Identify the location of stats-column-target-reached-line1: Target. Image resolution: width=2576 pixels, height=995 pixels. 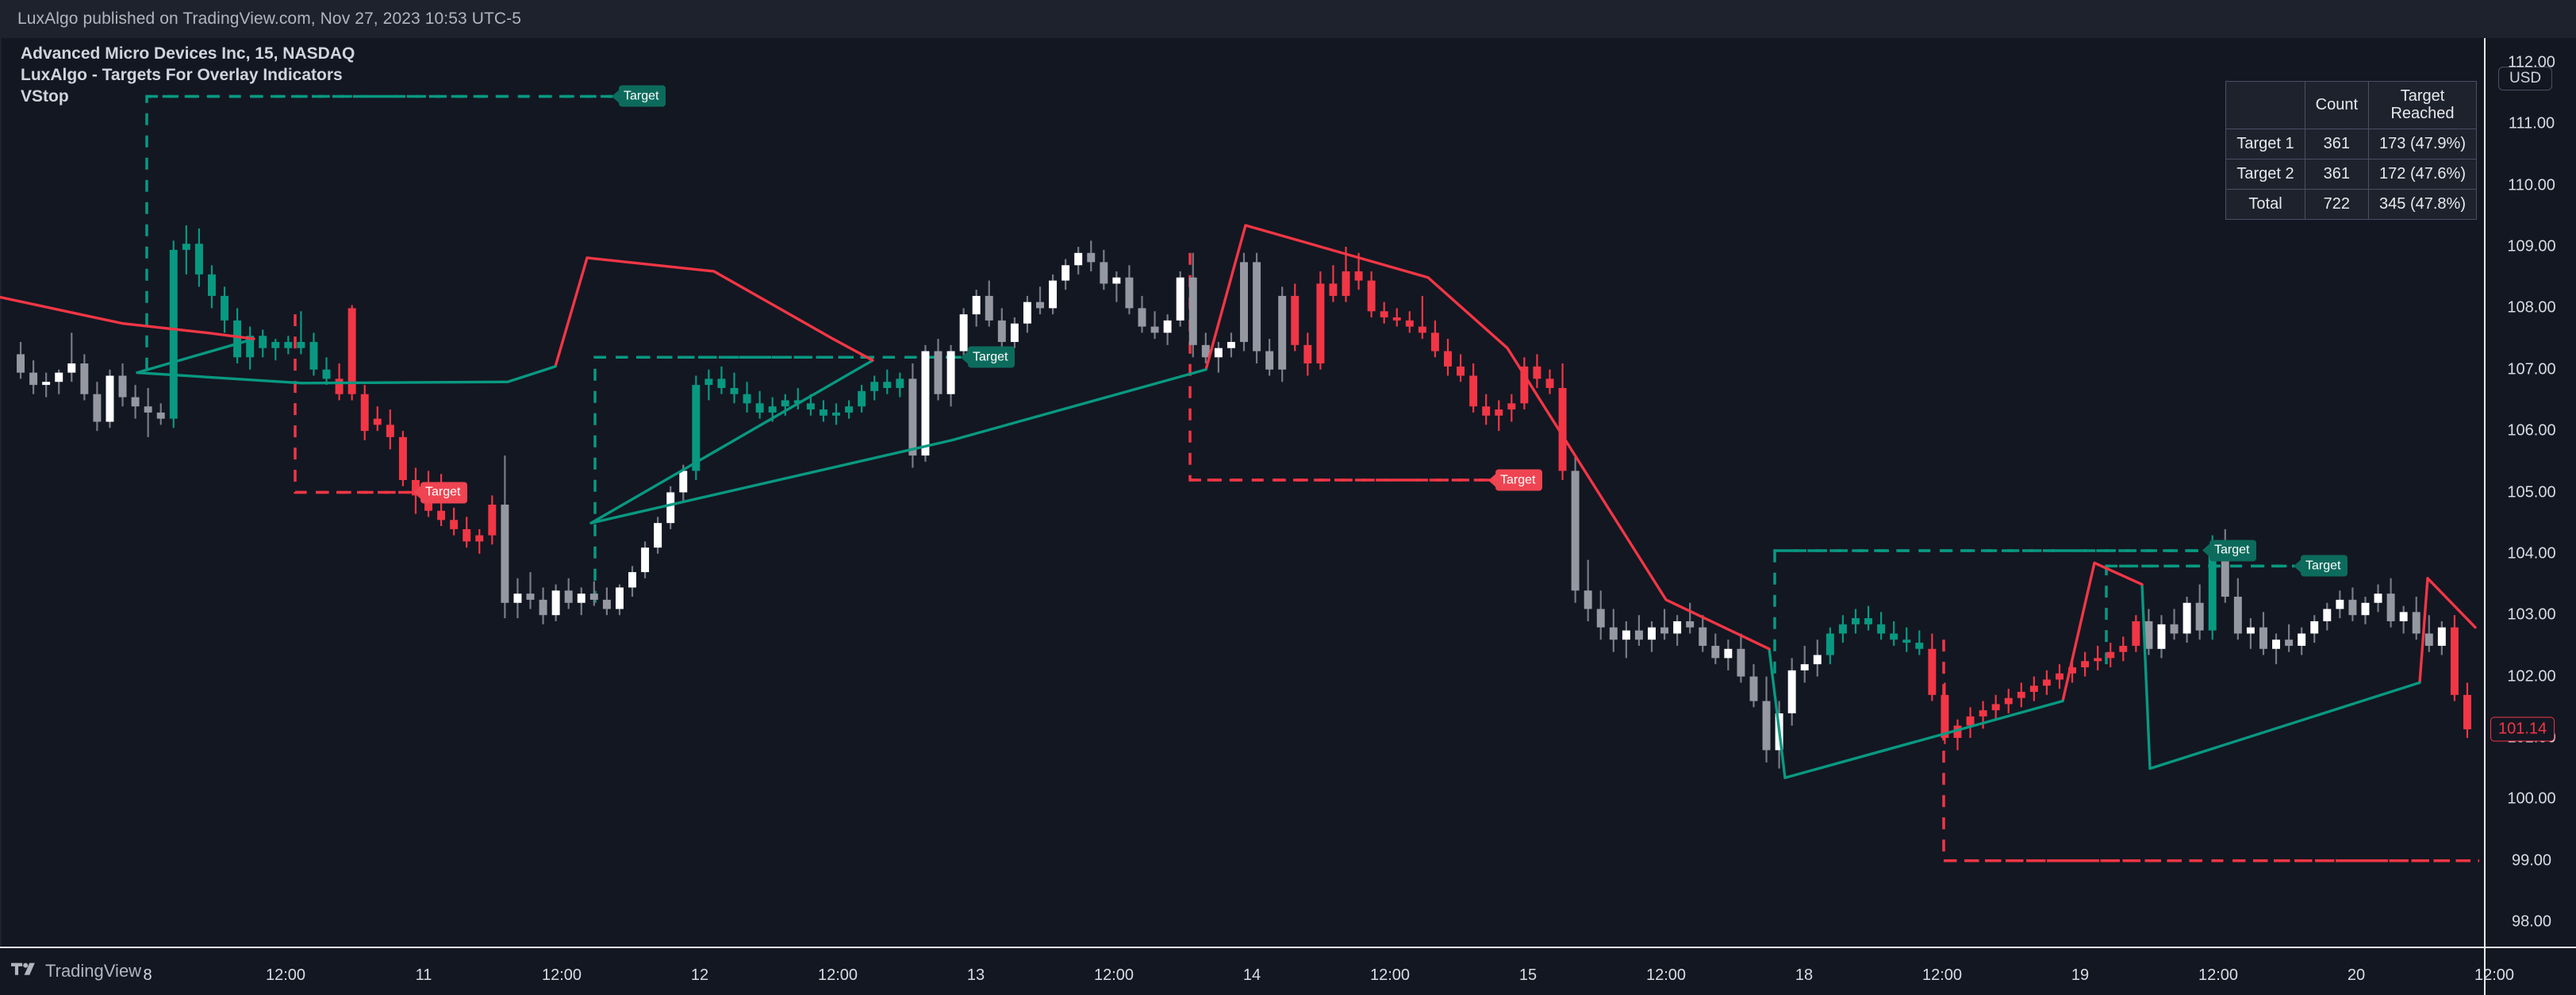
(2422, 96).